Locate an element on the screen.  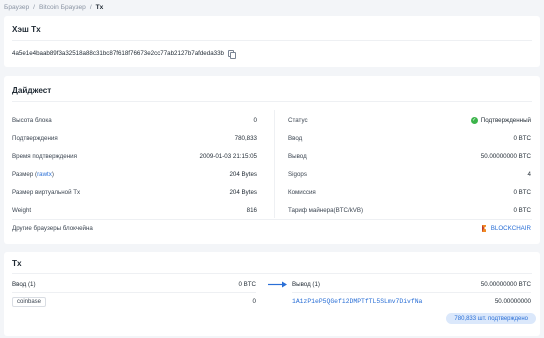
inputs-total: 0 BTC is located at coordinates (247, 284).